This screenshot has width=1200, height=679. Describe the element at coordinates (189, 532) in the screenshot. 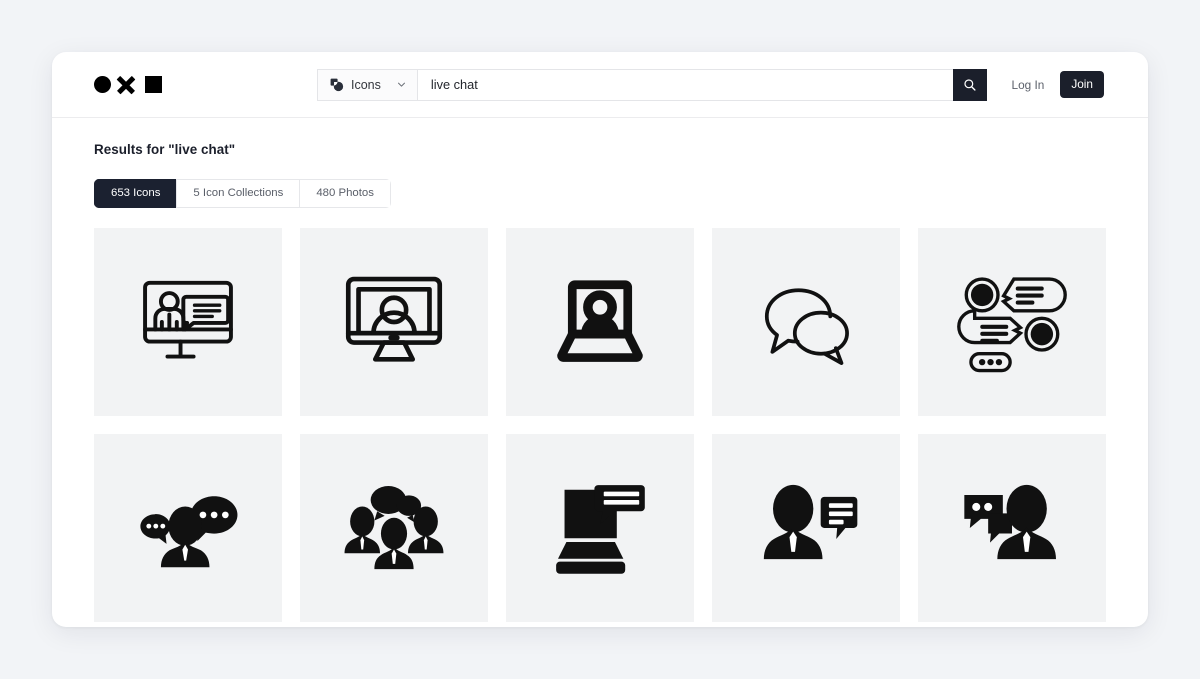

I see `businessman-two-speech-bubbles-icon` at that location.